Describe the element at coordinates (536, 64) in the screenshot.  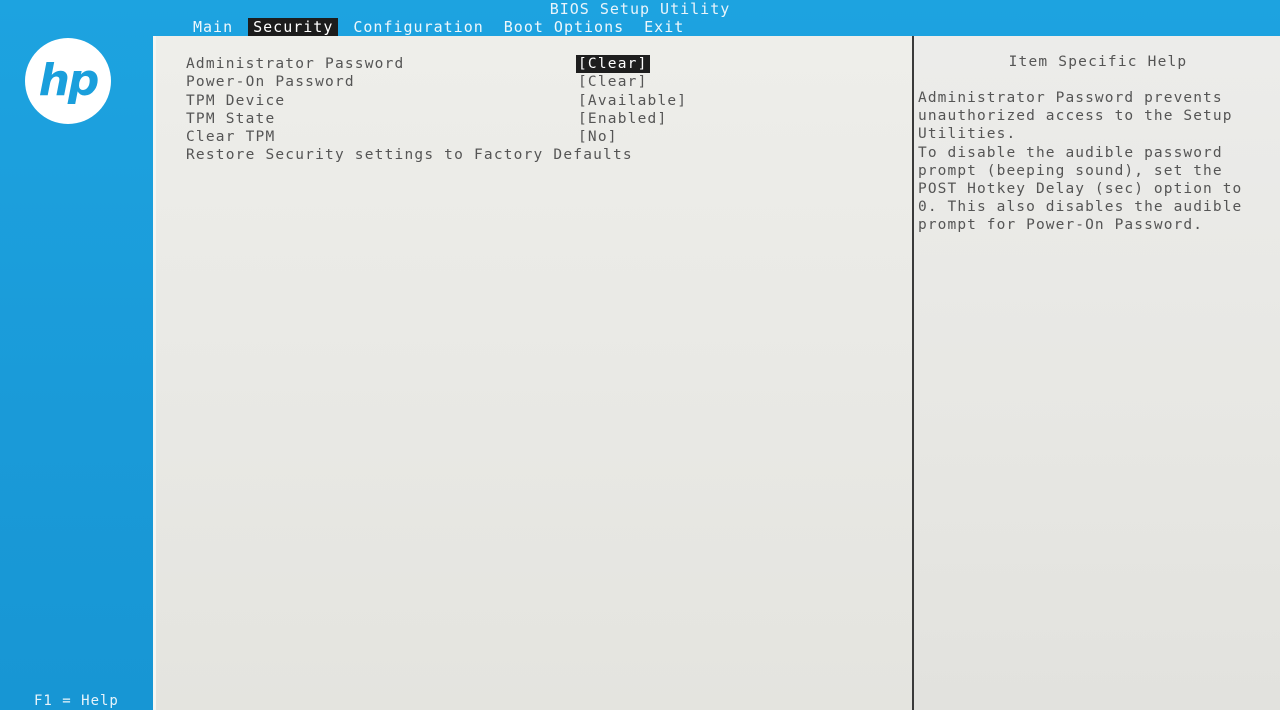
I see `setting-admin-password: Administrator Password [Clear]` at that location.